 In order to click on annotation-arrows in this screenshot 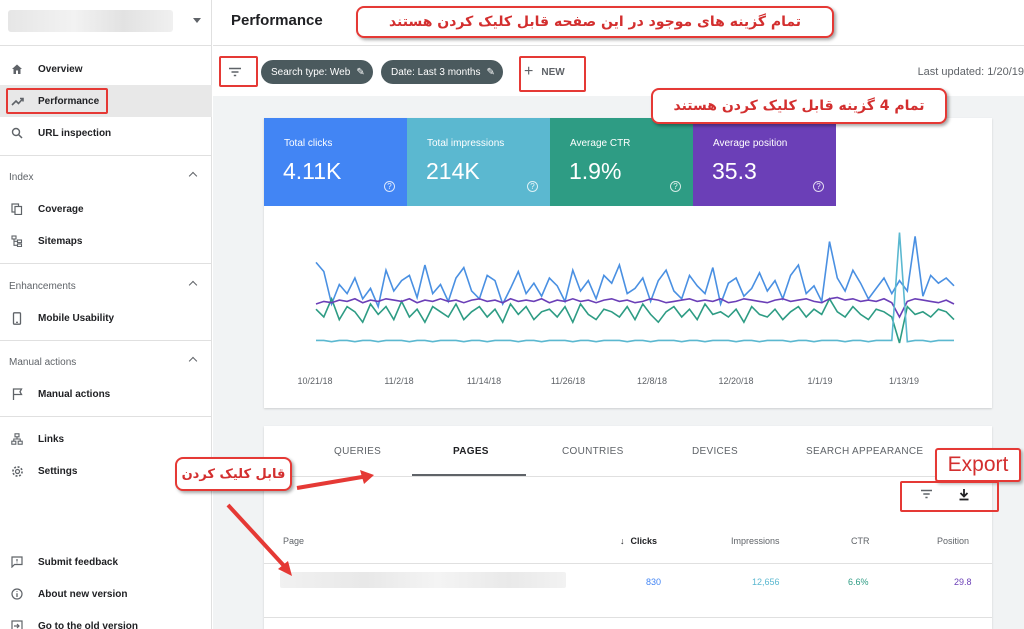, I will do `click(300, 523)`.